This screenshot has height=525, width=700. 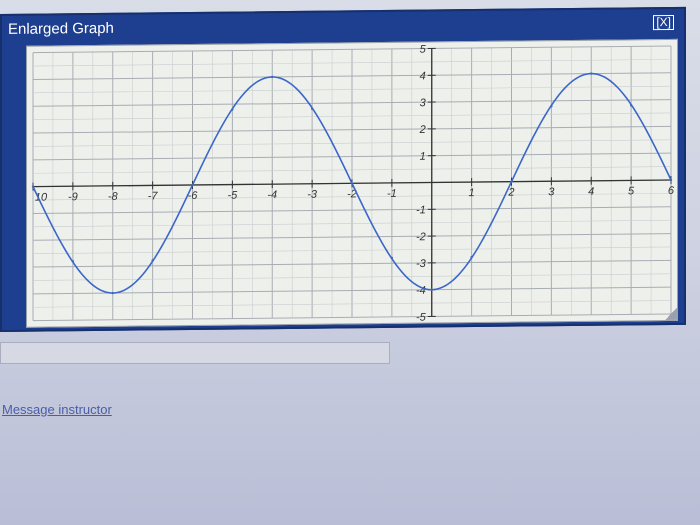 What do you see at coordinates (551, 192) in the screenshot?
I see `x-tick-label: 3` at bounding box center [551, 192].